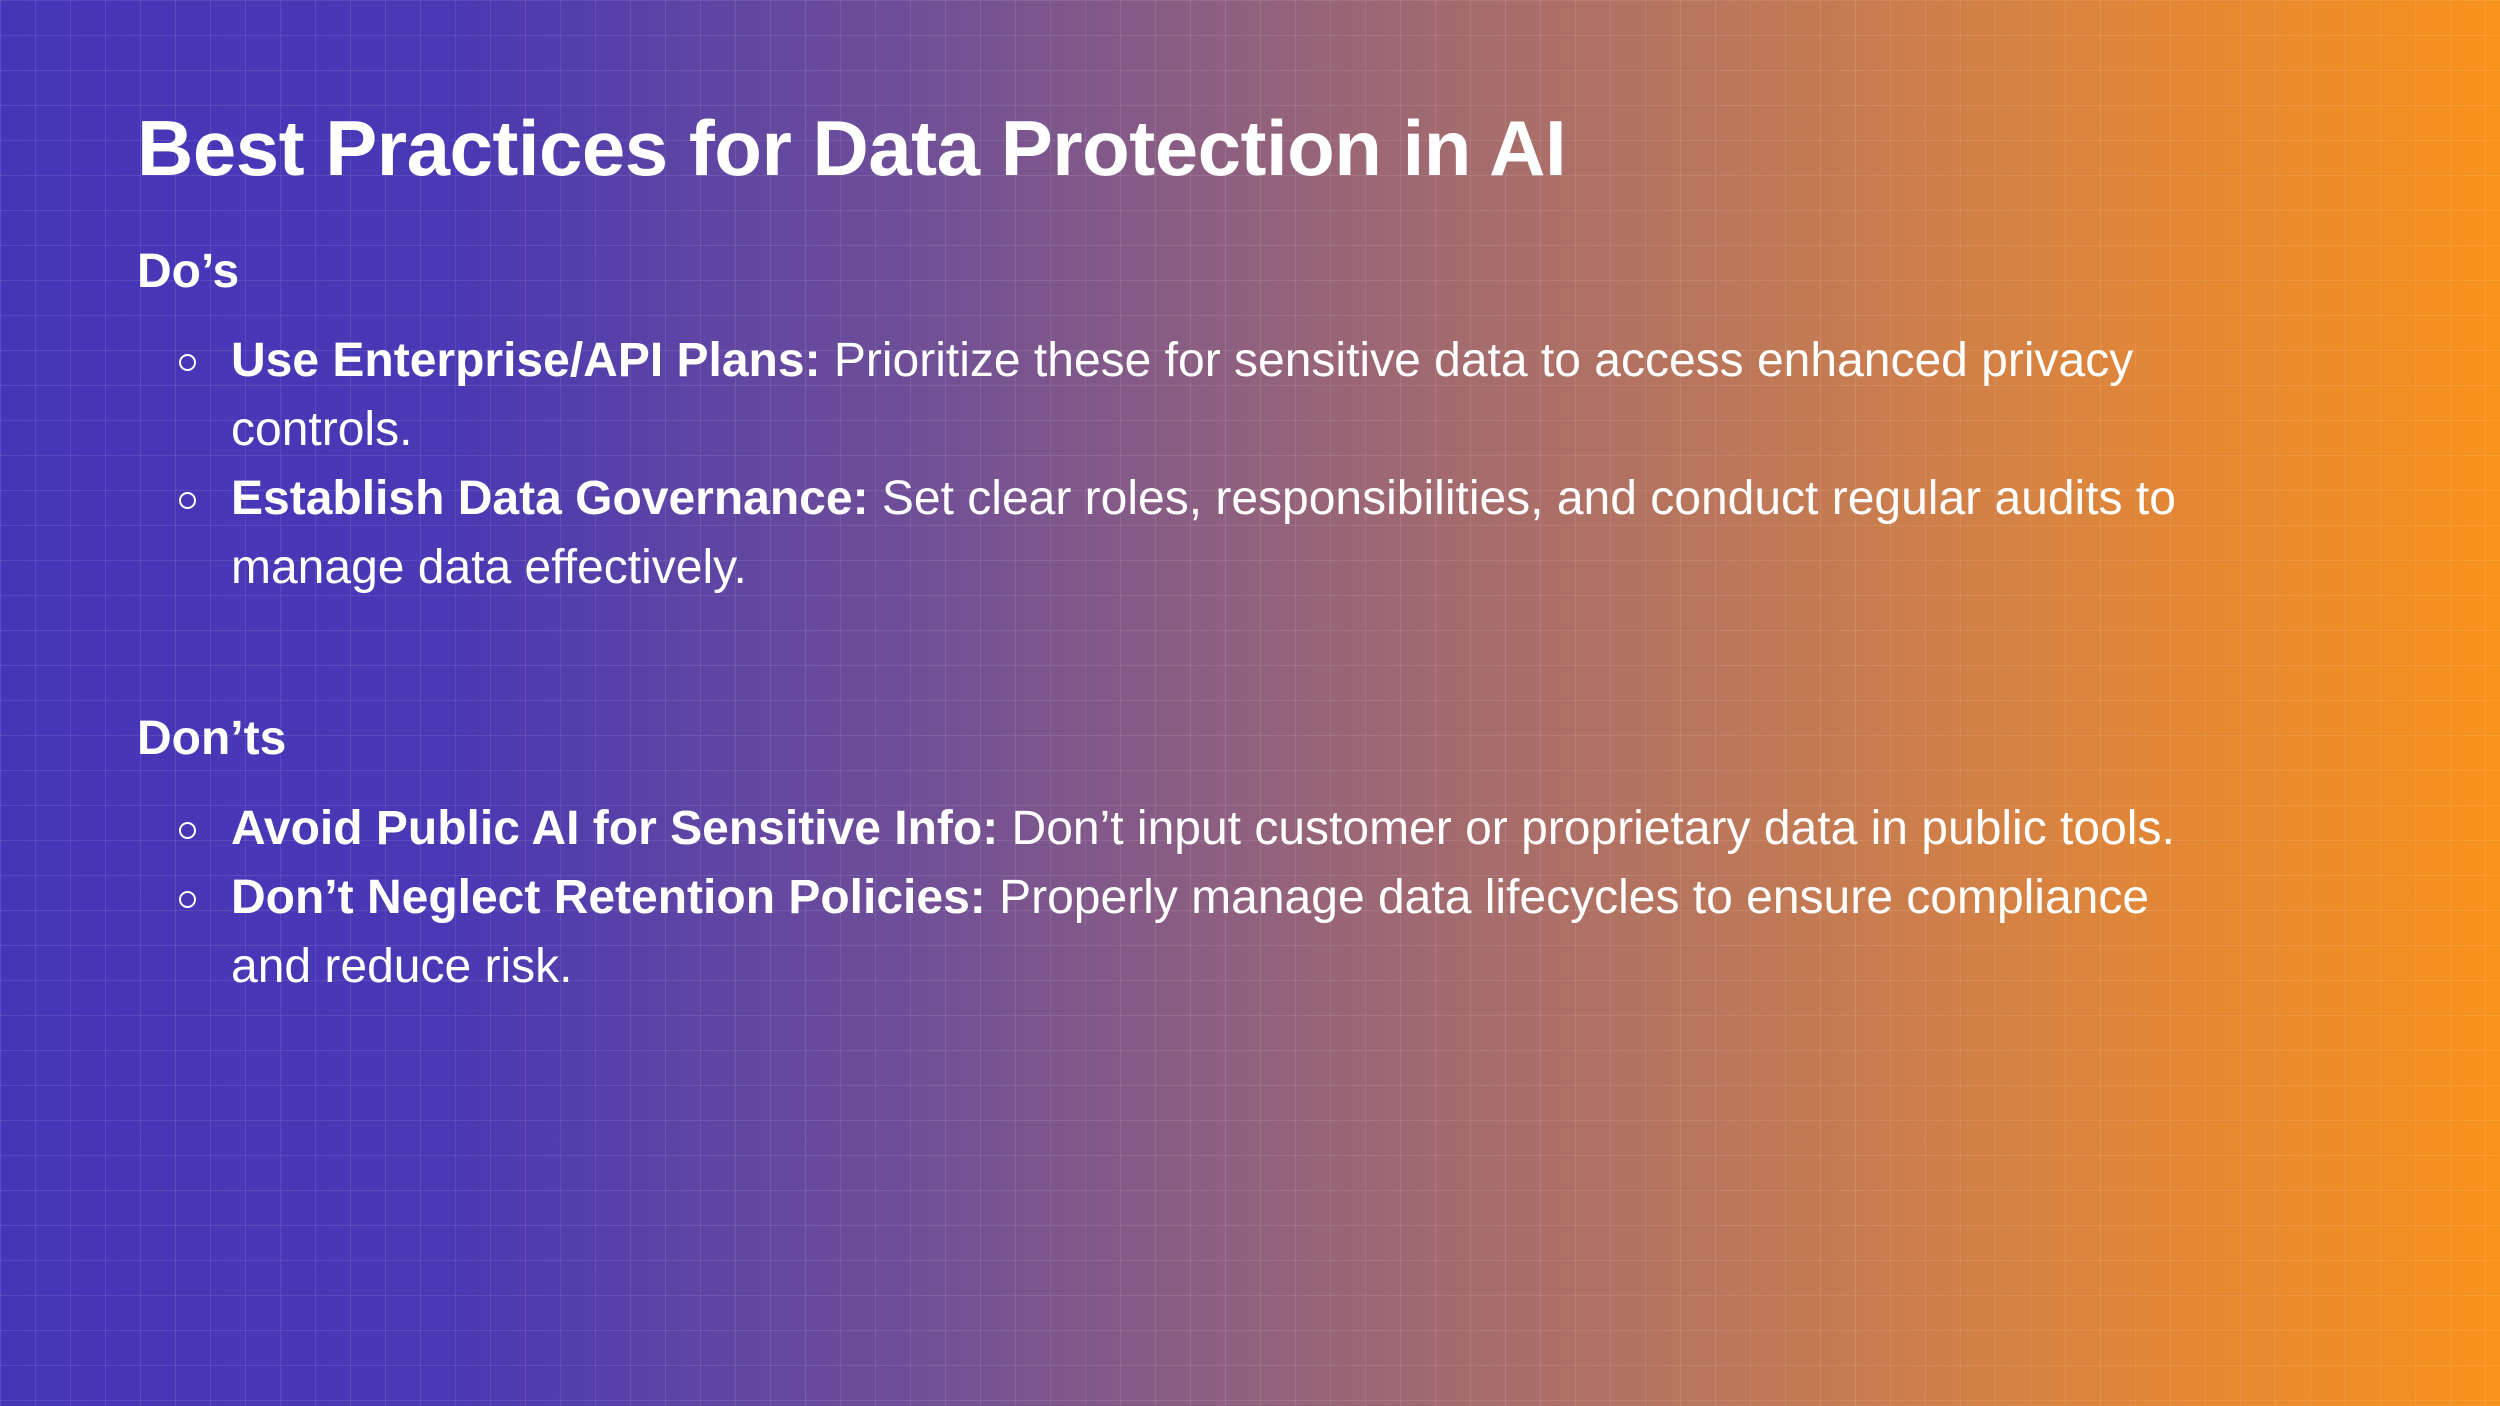 The height and width of the screenshot is (1406, 2500). I want to click on item-lead: Use Enterprise/API Plans:, so click(526, 361).